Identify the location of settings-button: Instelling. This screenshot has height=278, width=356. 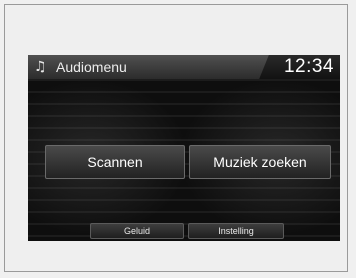
(236, 231).